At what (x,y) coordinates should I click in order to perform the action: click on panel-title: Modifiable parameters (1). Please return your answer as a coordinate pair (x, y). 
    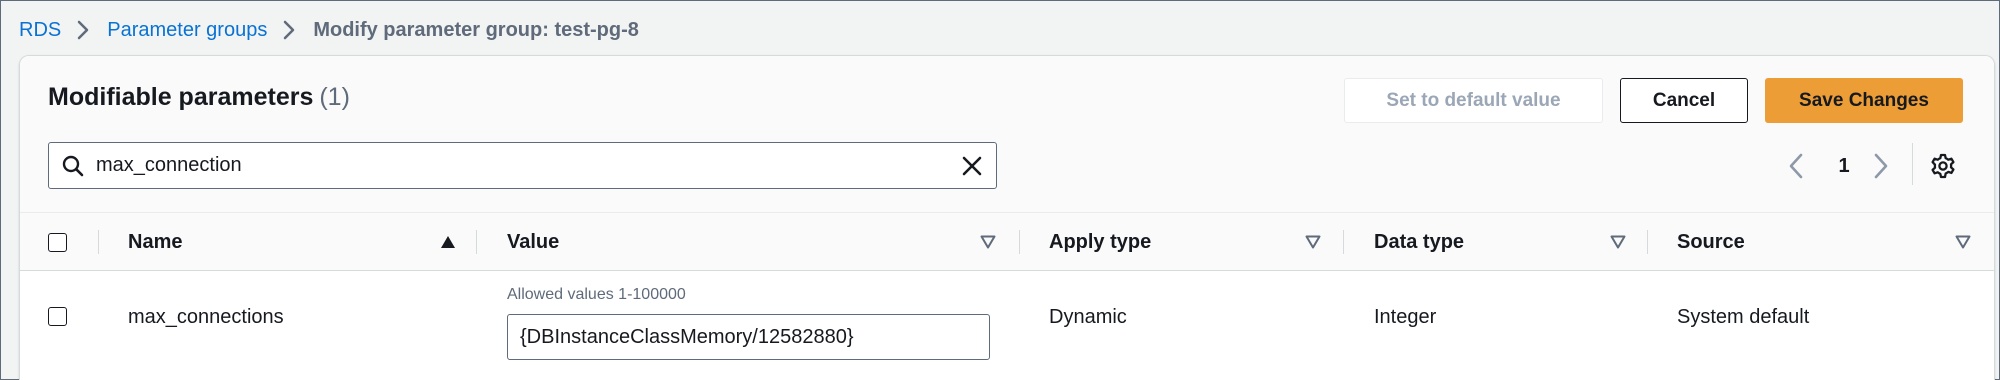
    Looking at the image, I should click on (199, 97).